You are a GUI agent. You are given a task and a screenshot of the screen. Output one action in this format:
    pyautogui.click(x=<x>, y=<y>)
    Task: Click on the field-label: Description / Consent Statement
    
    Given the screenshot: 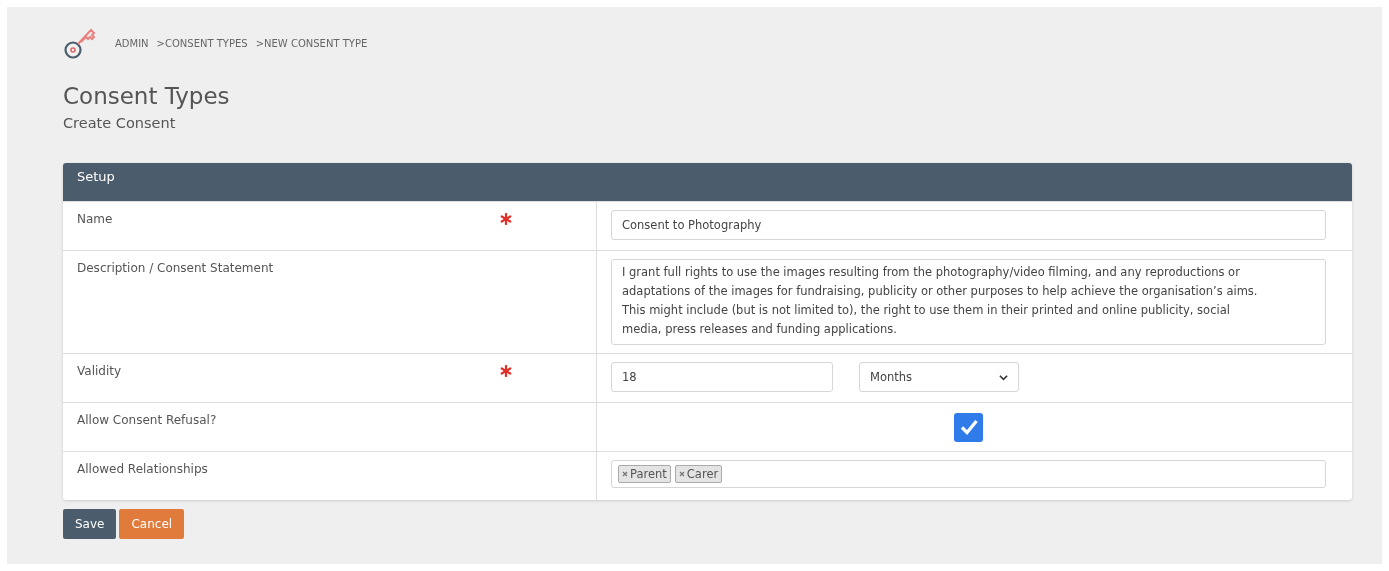 What is the action you would take?
    pyautogui.click(x=175, y=268)
    